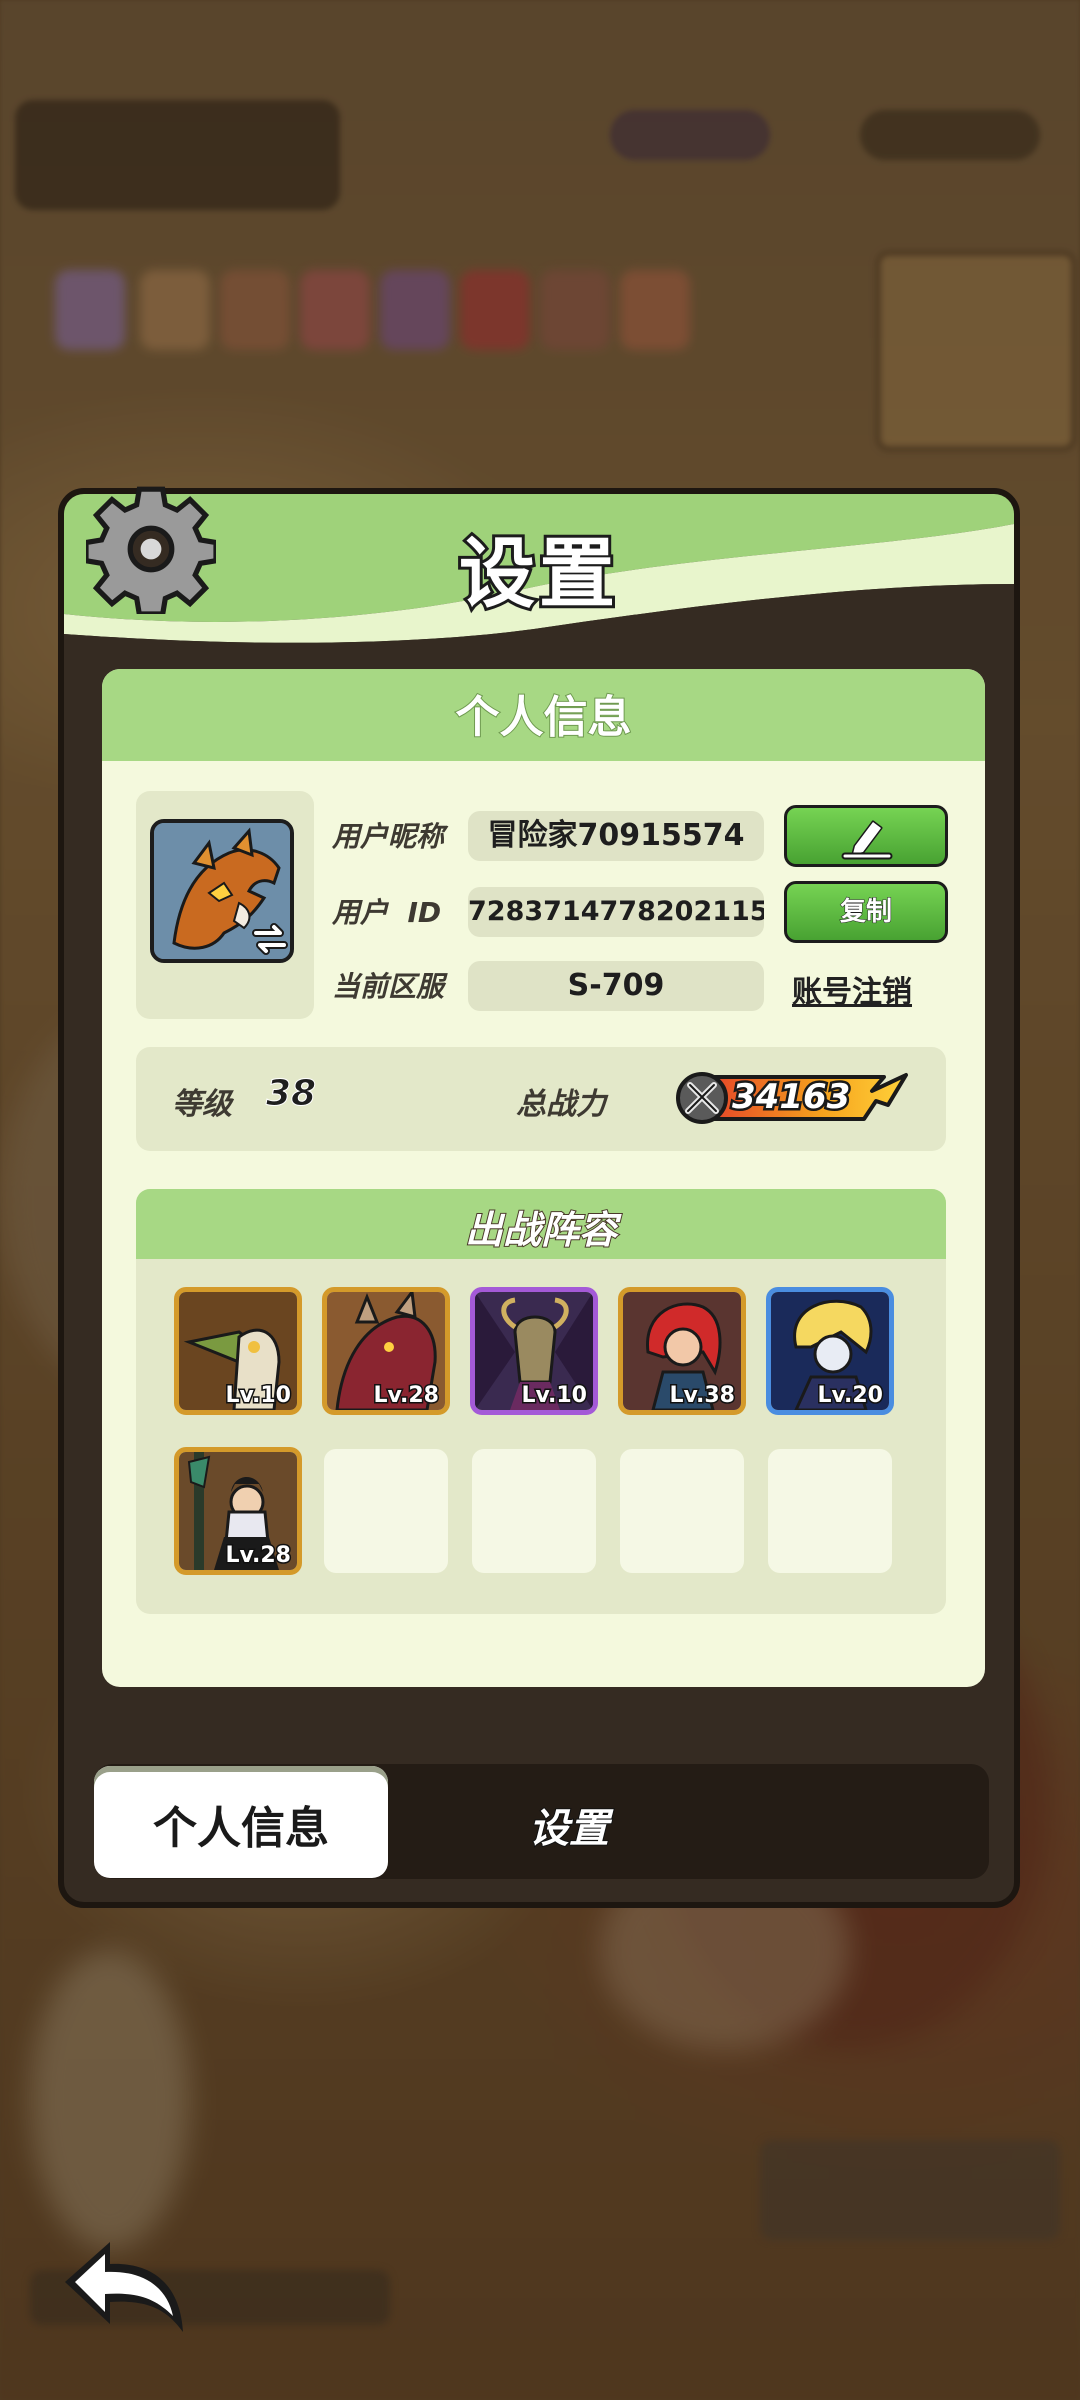 The width and height of the screenshot is (1080, 2400). What do you see at coordinates (387, 912) in the screenshot?
I see `user-id-label: 用户 ID` at bounding box center [387, 912].